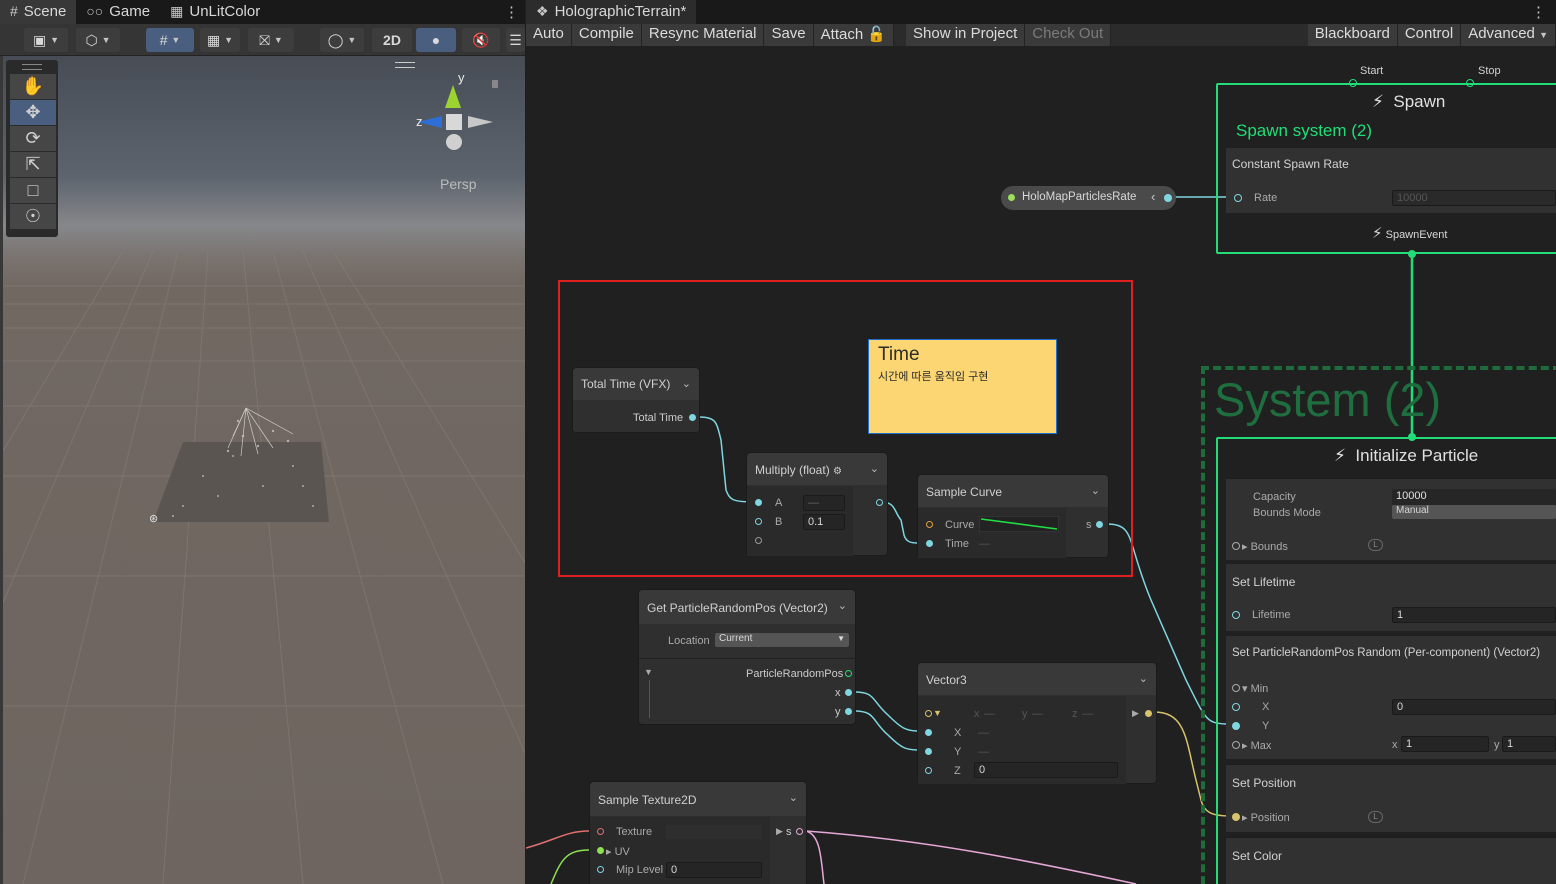 The image size is (1556, 884). What do you see at coordinates (215, 12) in the screenshot?
I see `tab-unlitcolor: ▦ UnLitColor` at bounding box center [215, 12].